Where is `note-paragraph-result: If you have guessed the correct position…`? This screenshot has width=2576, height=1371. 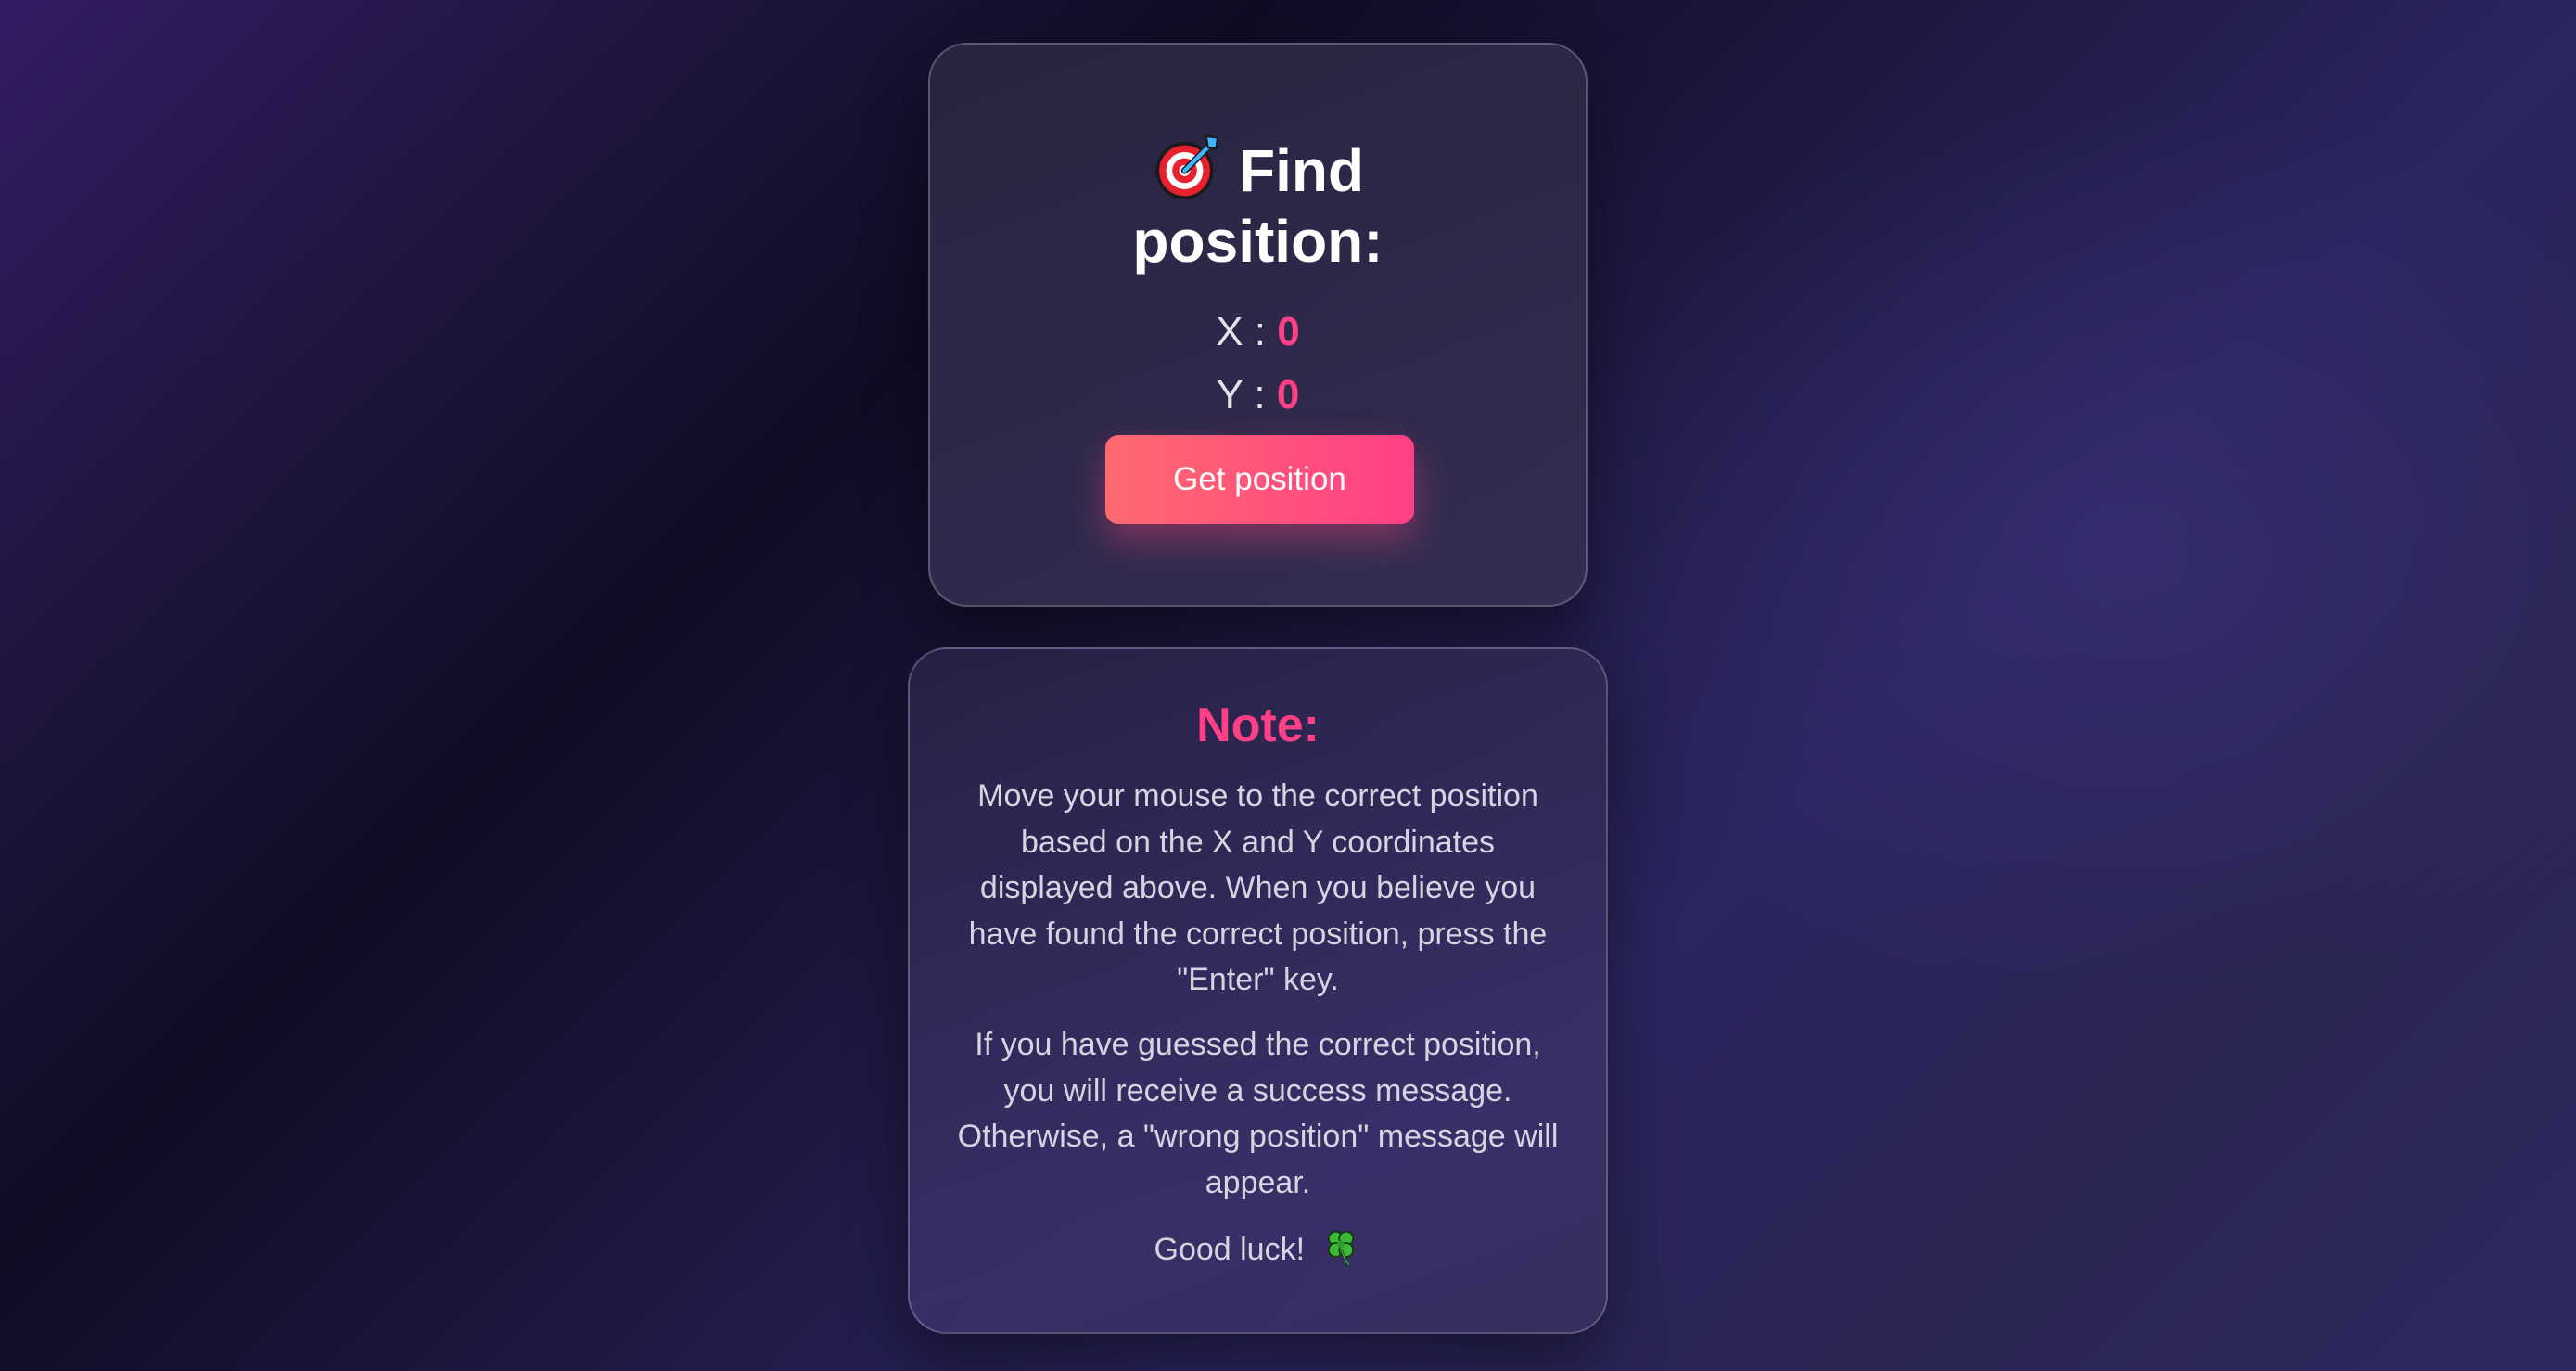
note-paragraph-result: If you have guessed the correct position… is located at coordinates (1258, 1114).